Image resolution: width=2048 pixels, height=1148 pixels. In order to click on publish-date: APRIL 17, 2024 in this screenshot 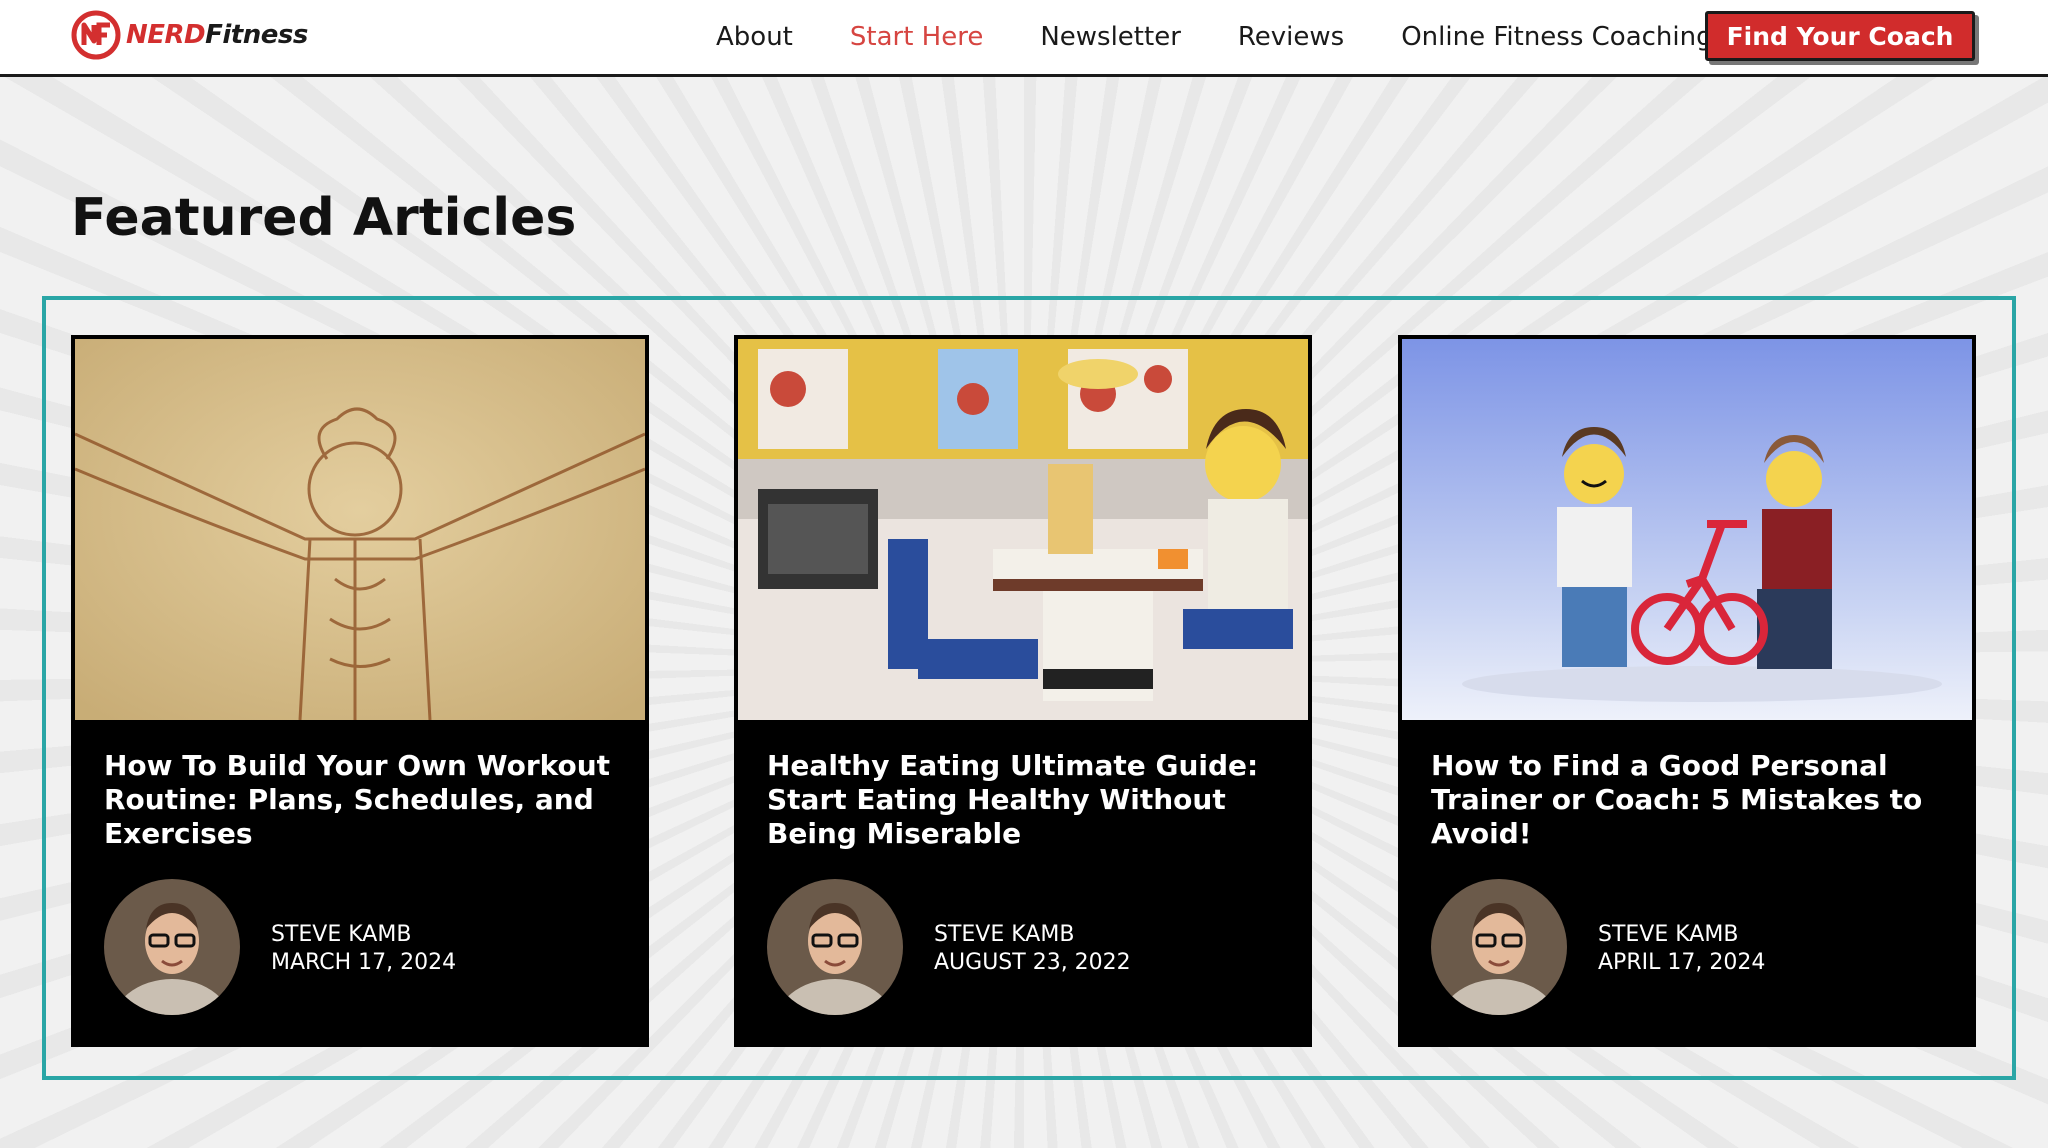, I will do `click(1682, 962)`.